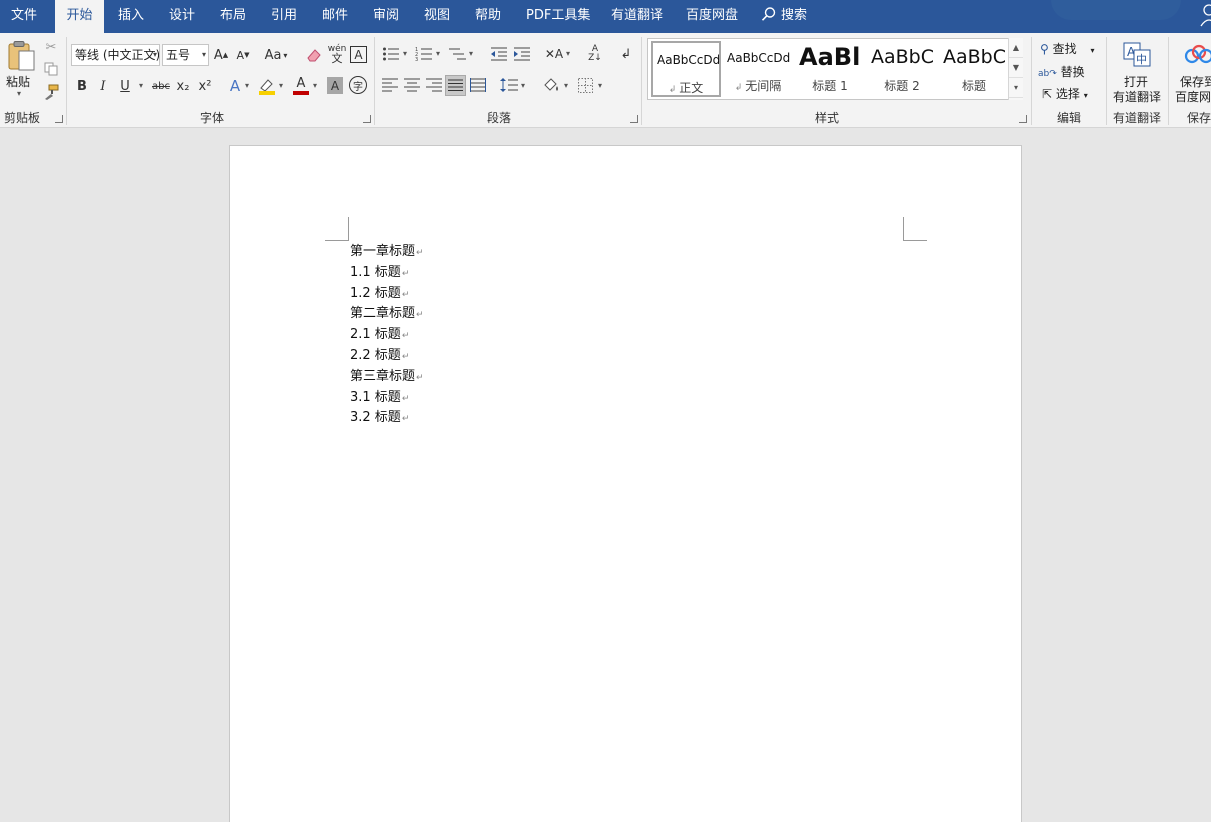  What do you see at coordinates (566, 85) in the screenshot?
I see `shading-dropdown-icon: ▾` at bounding box center [566, 85].